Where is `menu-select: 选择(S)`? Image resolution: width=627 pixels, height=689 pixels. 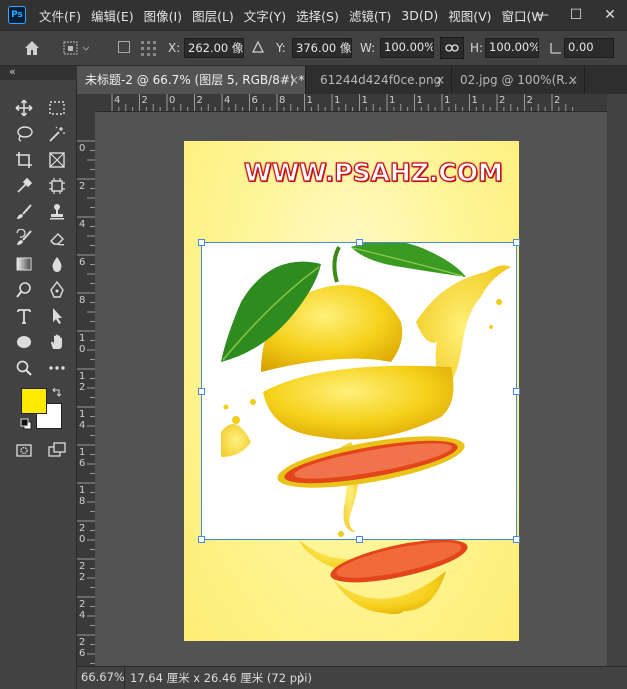
menu-select: 选择(S) is located at coordinates (317, 15).